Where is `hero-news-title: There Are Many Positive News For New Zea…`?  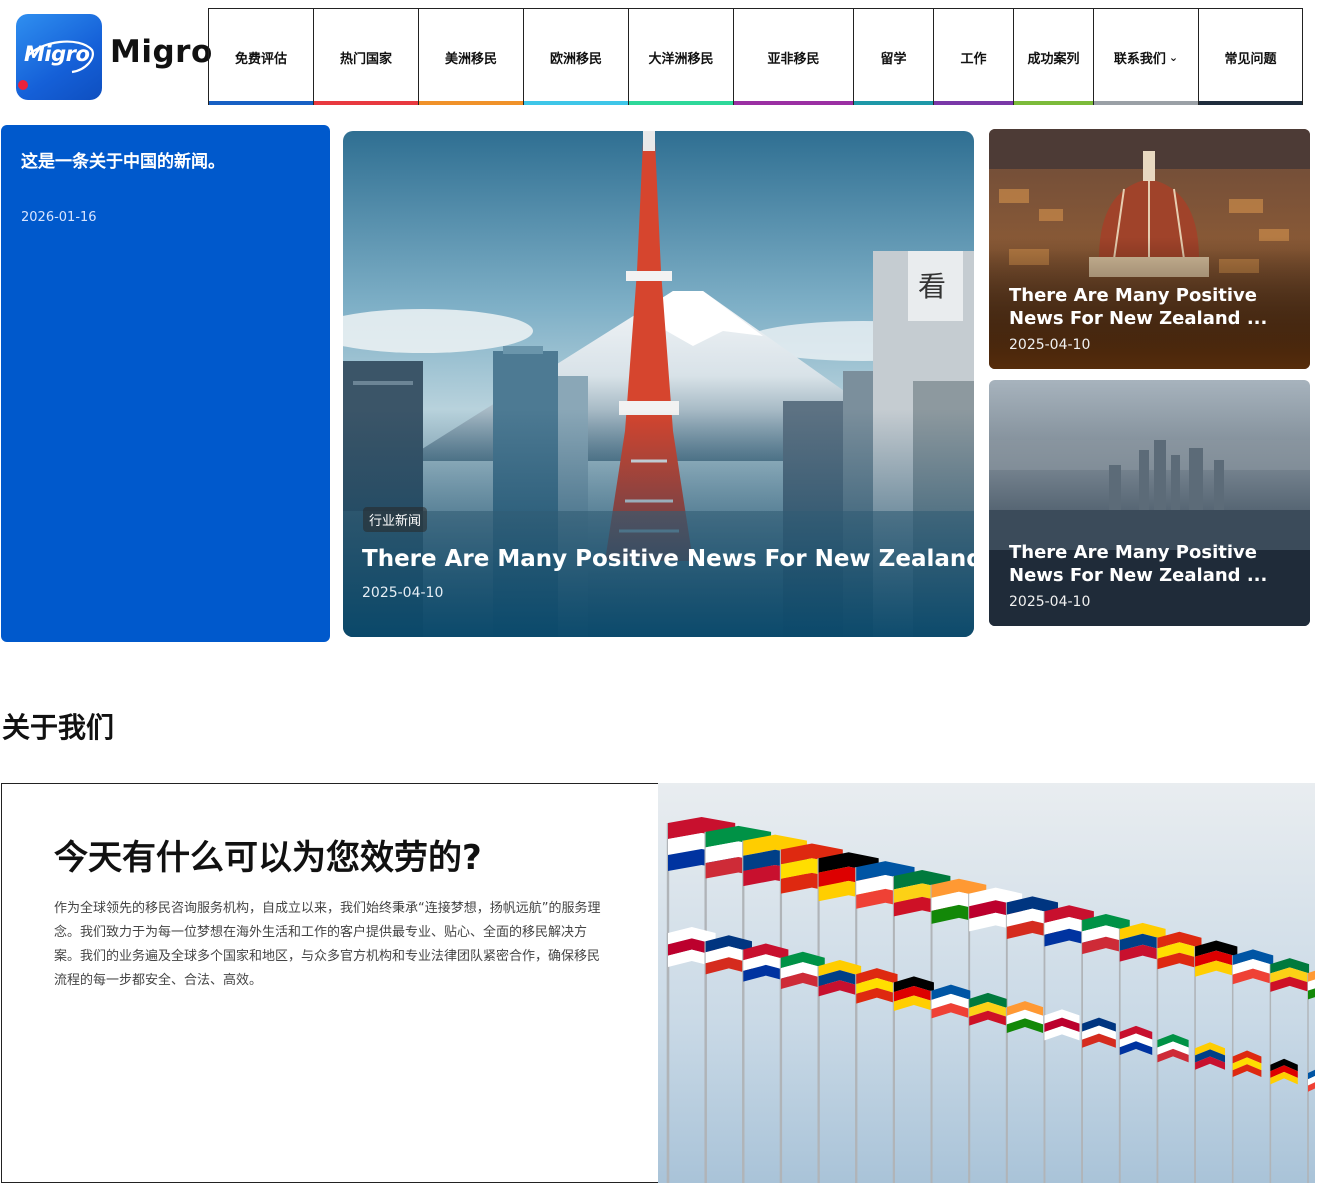 hero-news-title: There Are Many Positive News For New Zea… is located at coordinates (668, 559).